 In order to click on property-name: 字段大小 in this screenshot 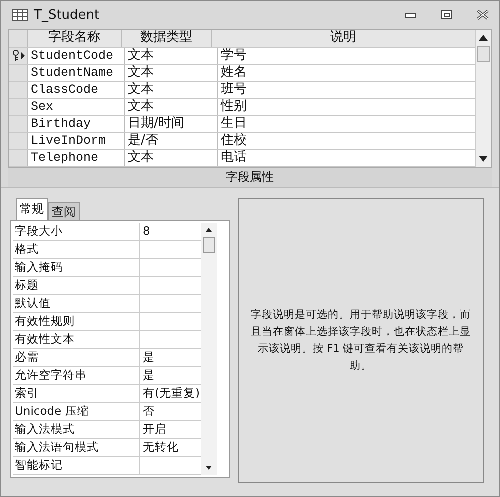, I will do `click(76, 231)`.